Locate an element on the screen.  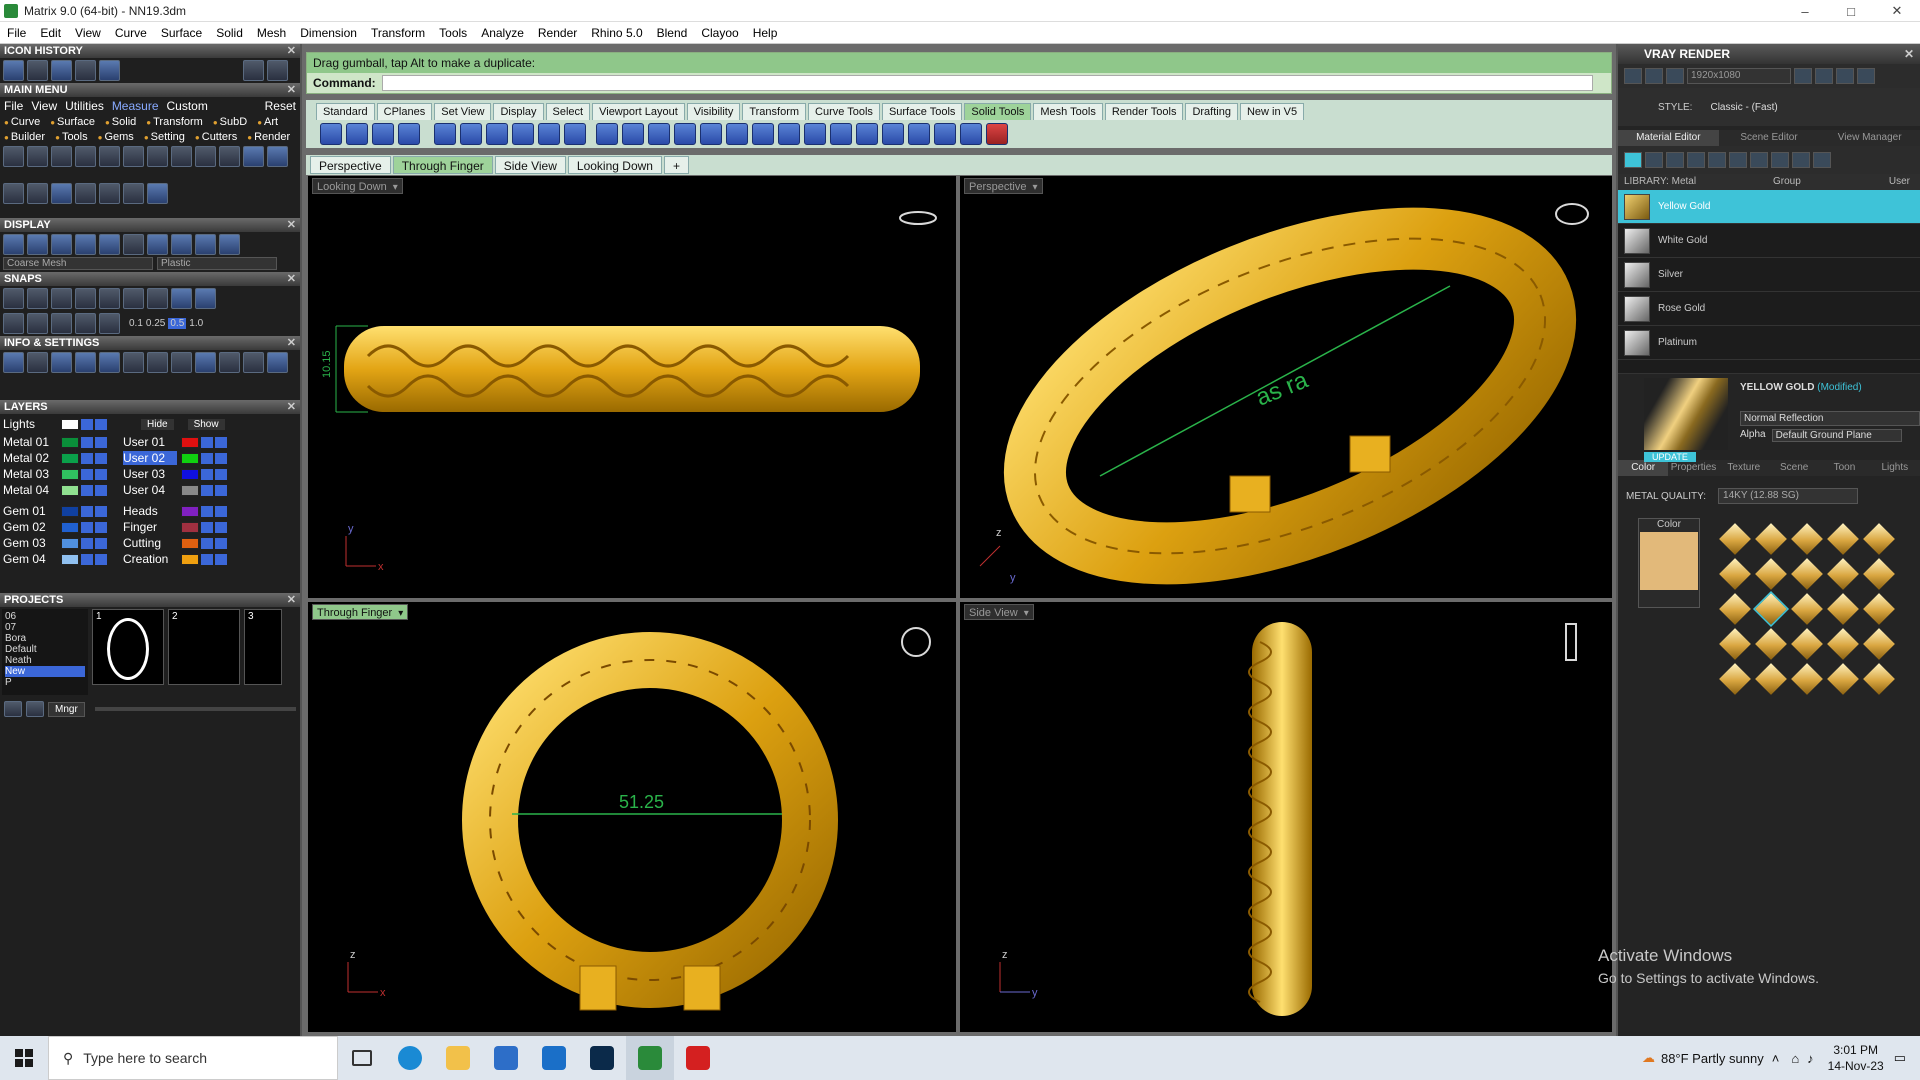
grid-icon is located at coordinates (1759, 160).